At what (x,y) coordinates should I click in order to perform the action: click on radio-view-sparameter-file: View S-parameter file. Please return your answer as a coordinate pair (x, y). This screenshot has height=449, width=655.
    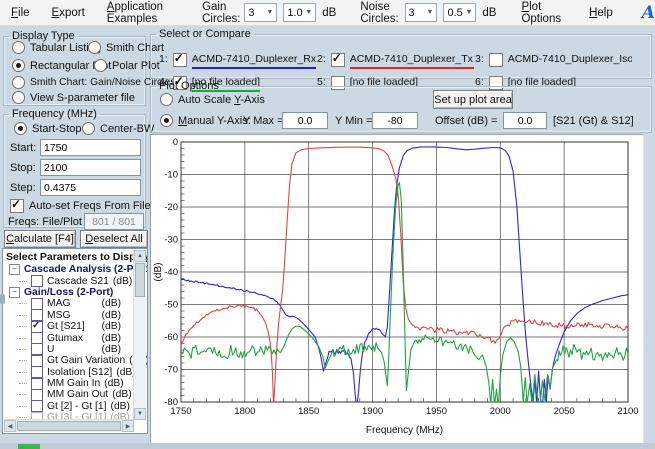
    Looking at the image, I should click on (73, 97).